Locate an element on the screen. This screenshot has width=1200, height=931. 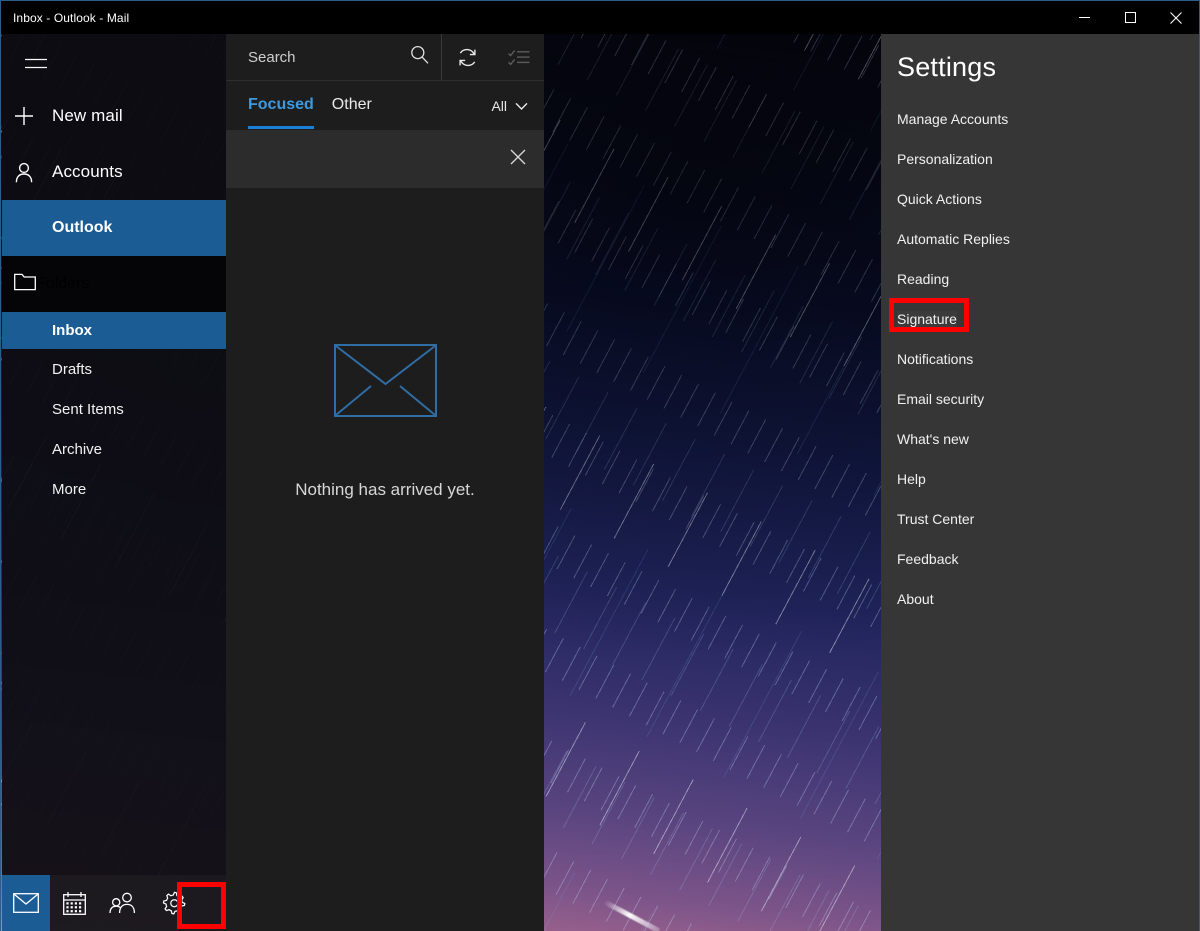
filter-label: All is located at coordinates (499, 105).